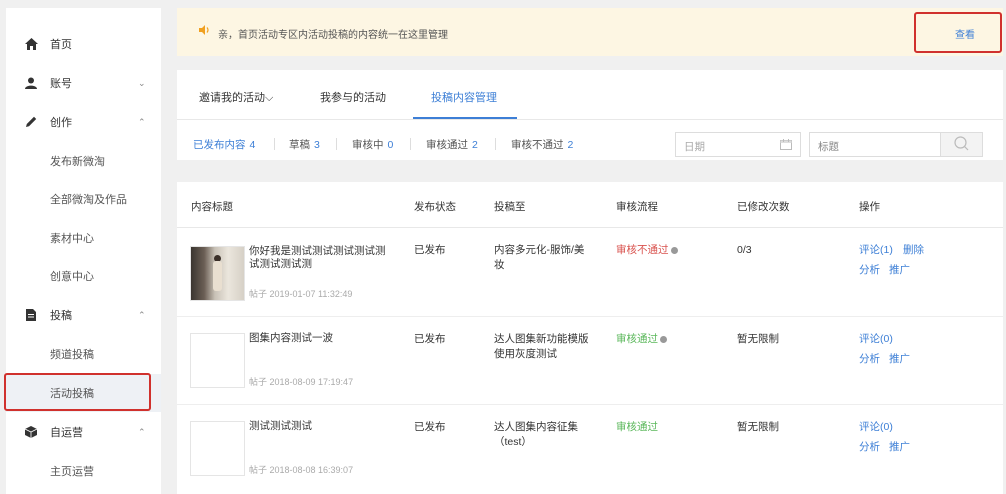 This screenshot has height=494, width=1006. Describe the element at coordinates (83, 315) in the screenshot. I see `sidebar-item-submit: 投稿 ⌃` at that location.